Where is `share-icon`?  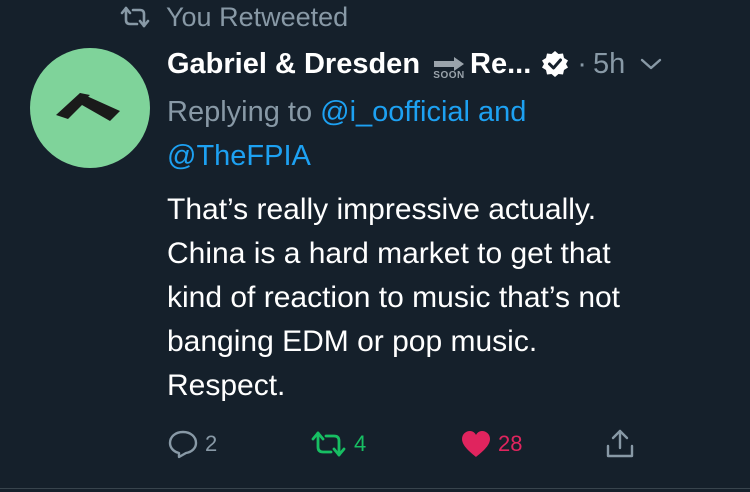
share-icon is located at coordinates (620, 443).